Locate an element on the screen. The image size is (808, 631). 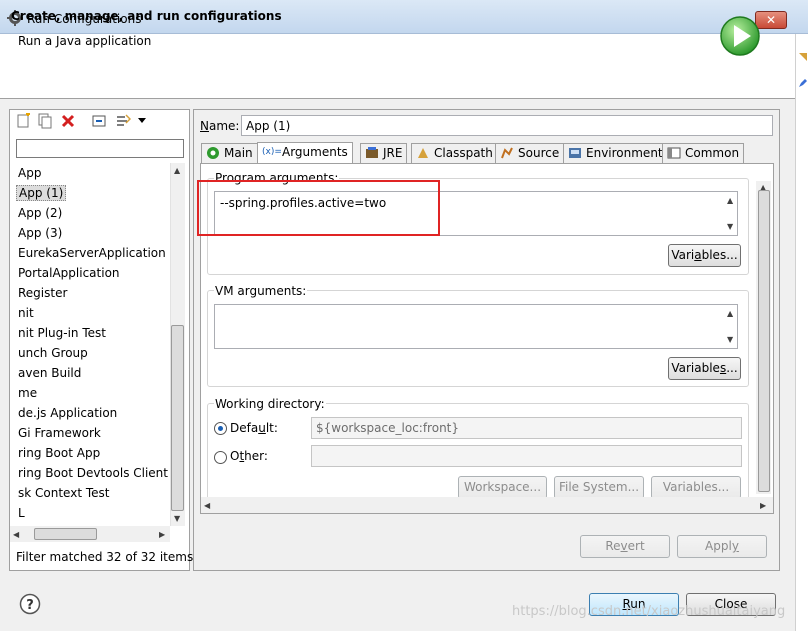
source-tab-icon is located at coordinates (507, 153).